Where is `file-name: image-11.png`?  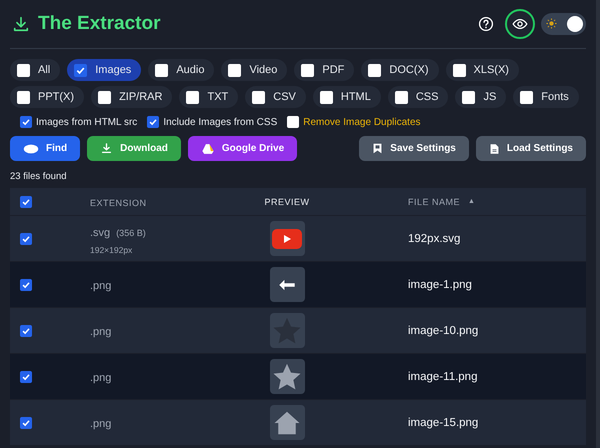
file-name: image-11.png is located at coordinates (443, 376).